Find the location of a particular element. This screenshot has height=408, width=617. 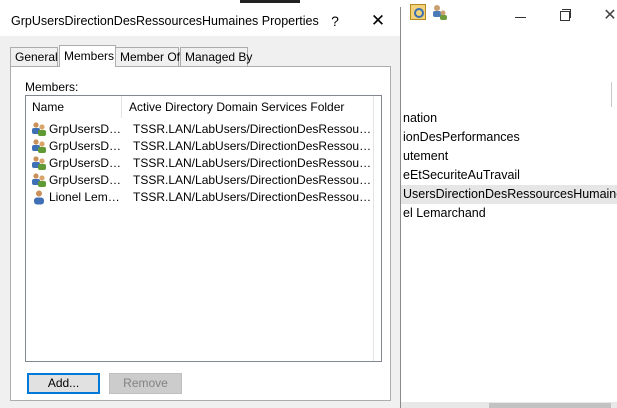

column-header-name: Name is located at coordinates (74, 107).